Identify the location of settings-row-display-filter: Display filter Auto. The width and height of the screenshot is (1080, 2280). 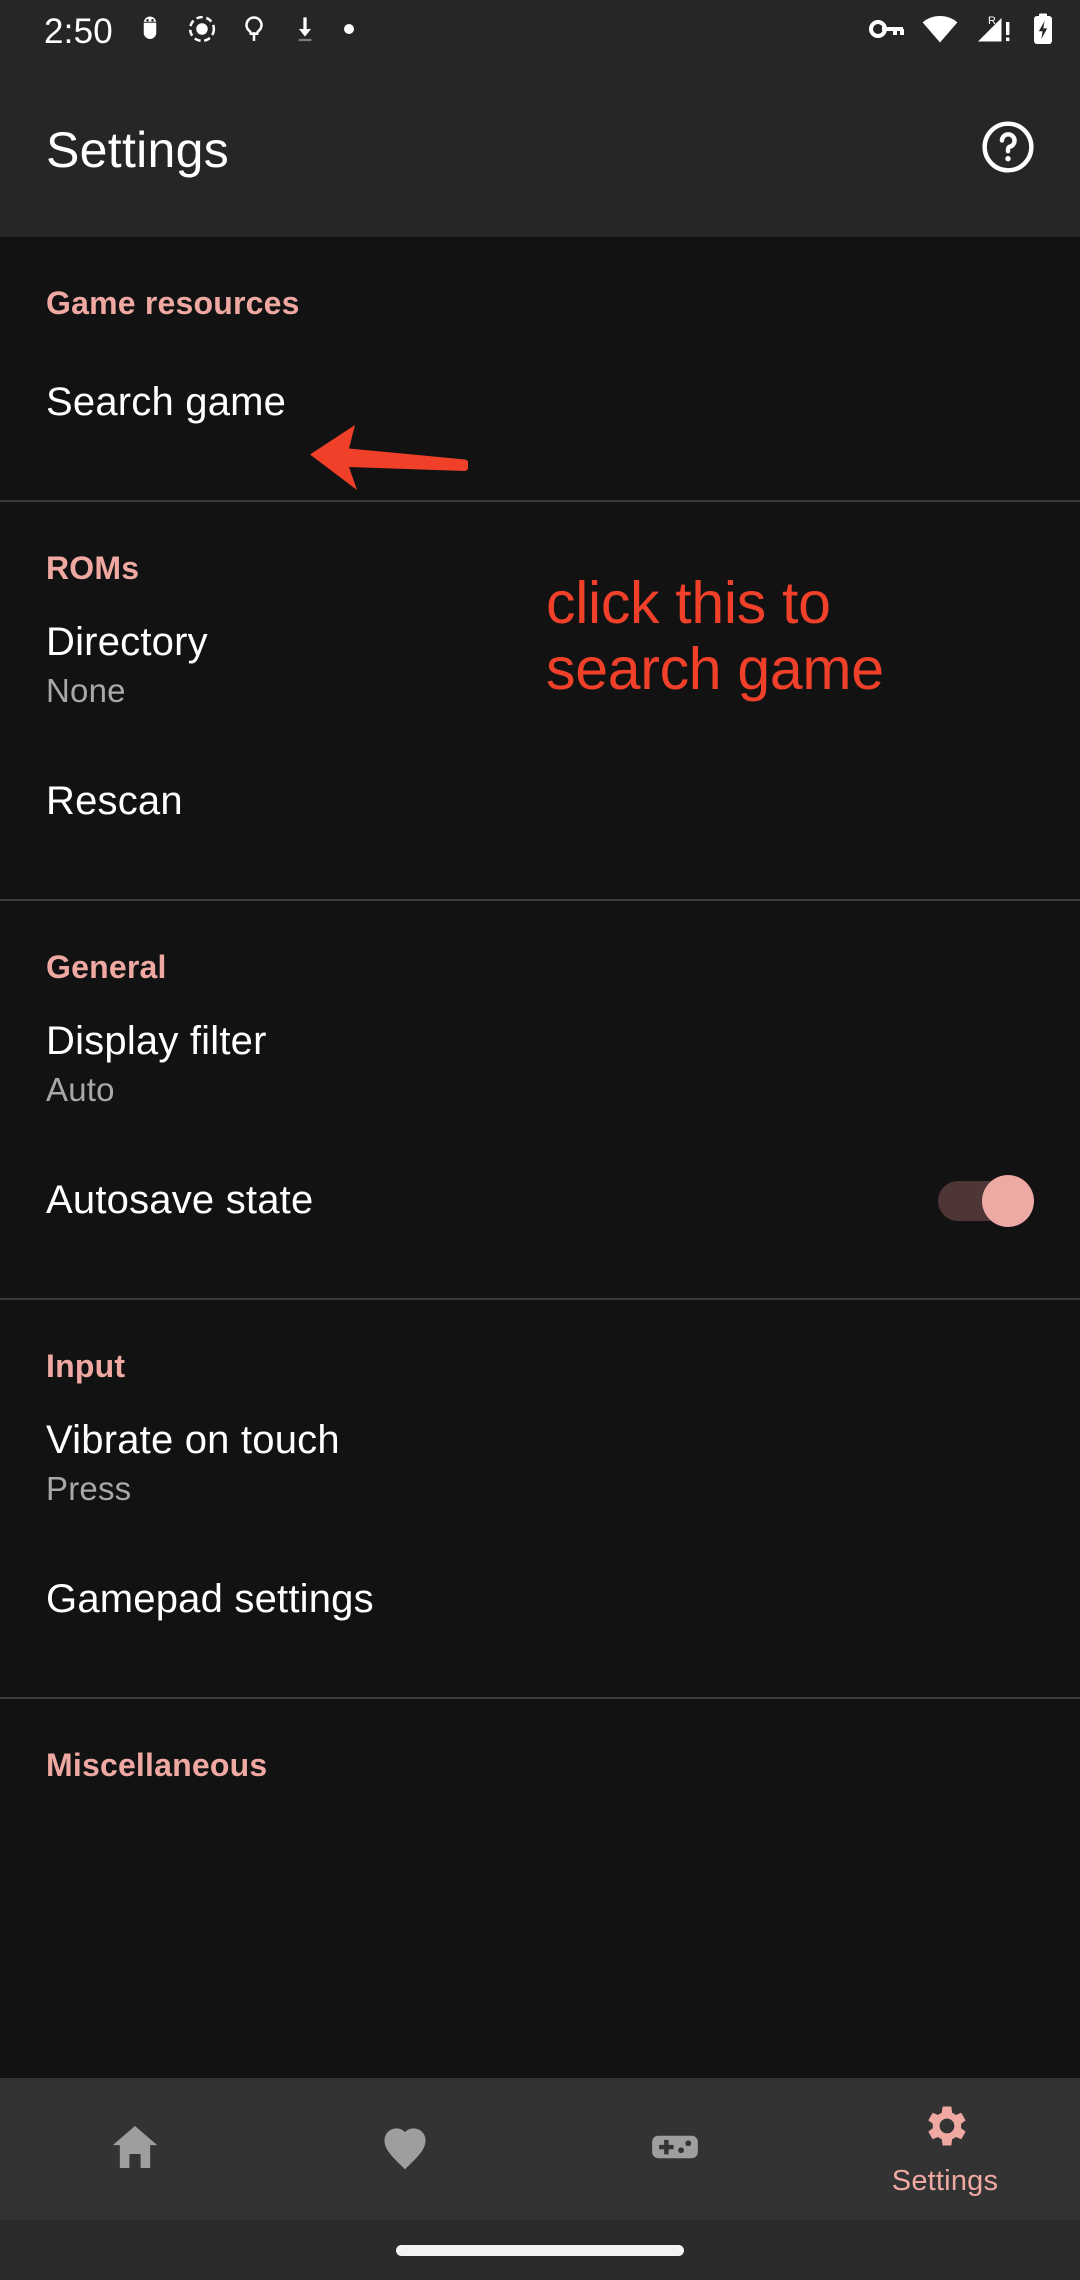
(540, 1065).